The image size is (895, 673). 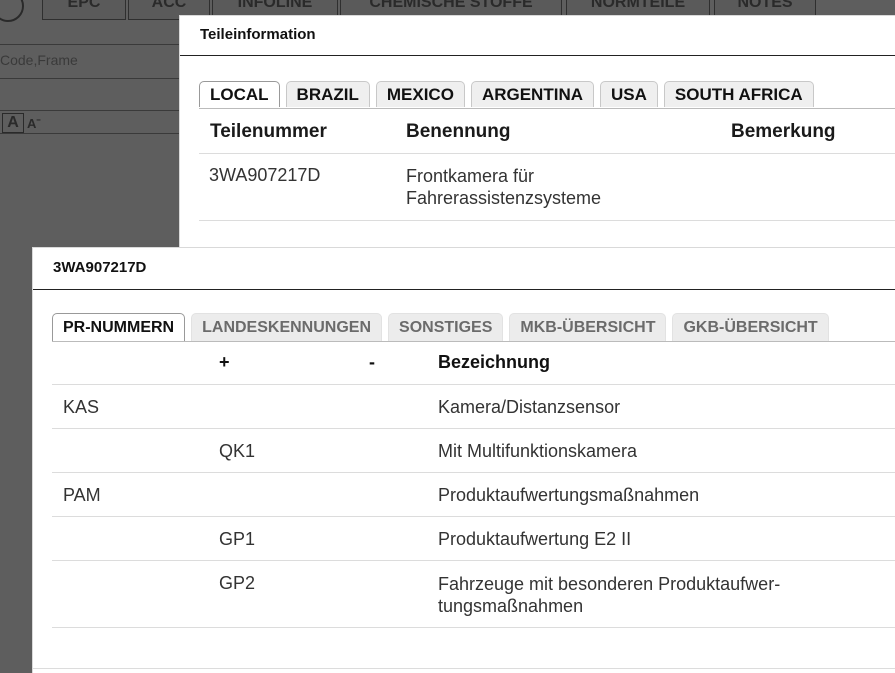 I want to click on tab-epc: EPC, so click(x=84, y=10).